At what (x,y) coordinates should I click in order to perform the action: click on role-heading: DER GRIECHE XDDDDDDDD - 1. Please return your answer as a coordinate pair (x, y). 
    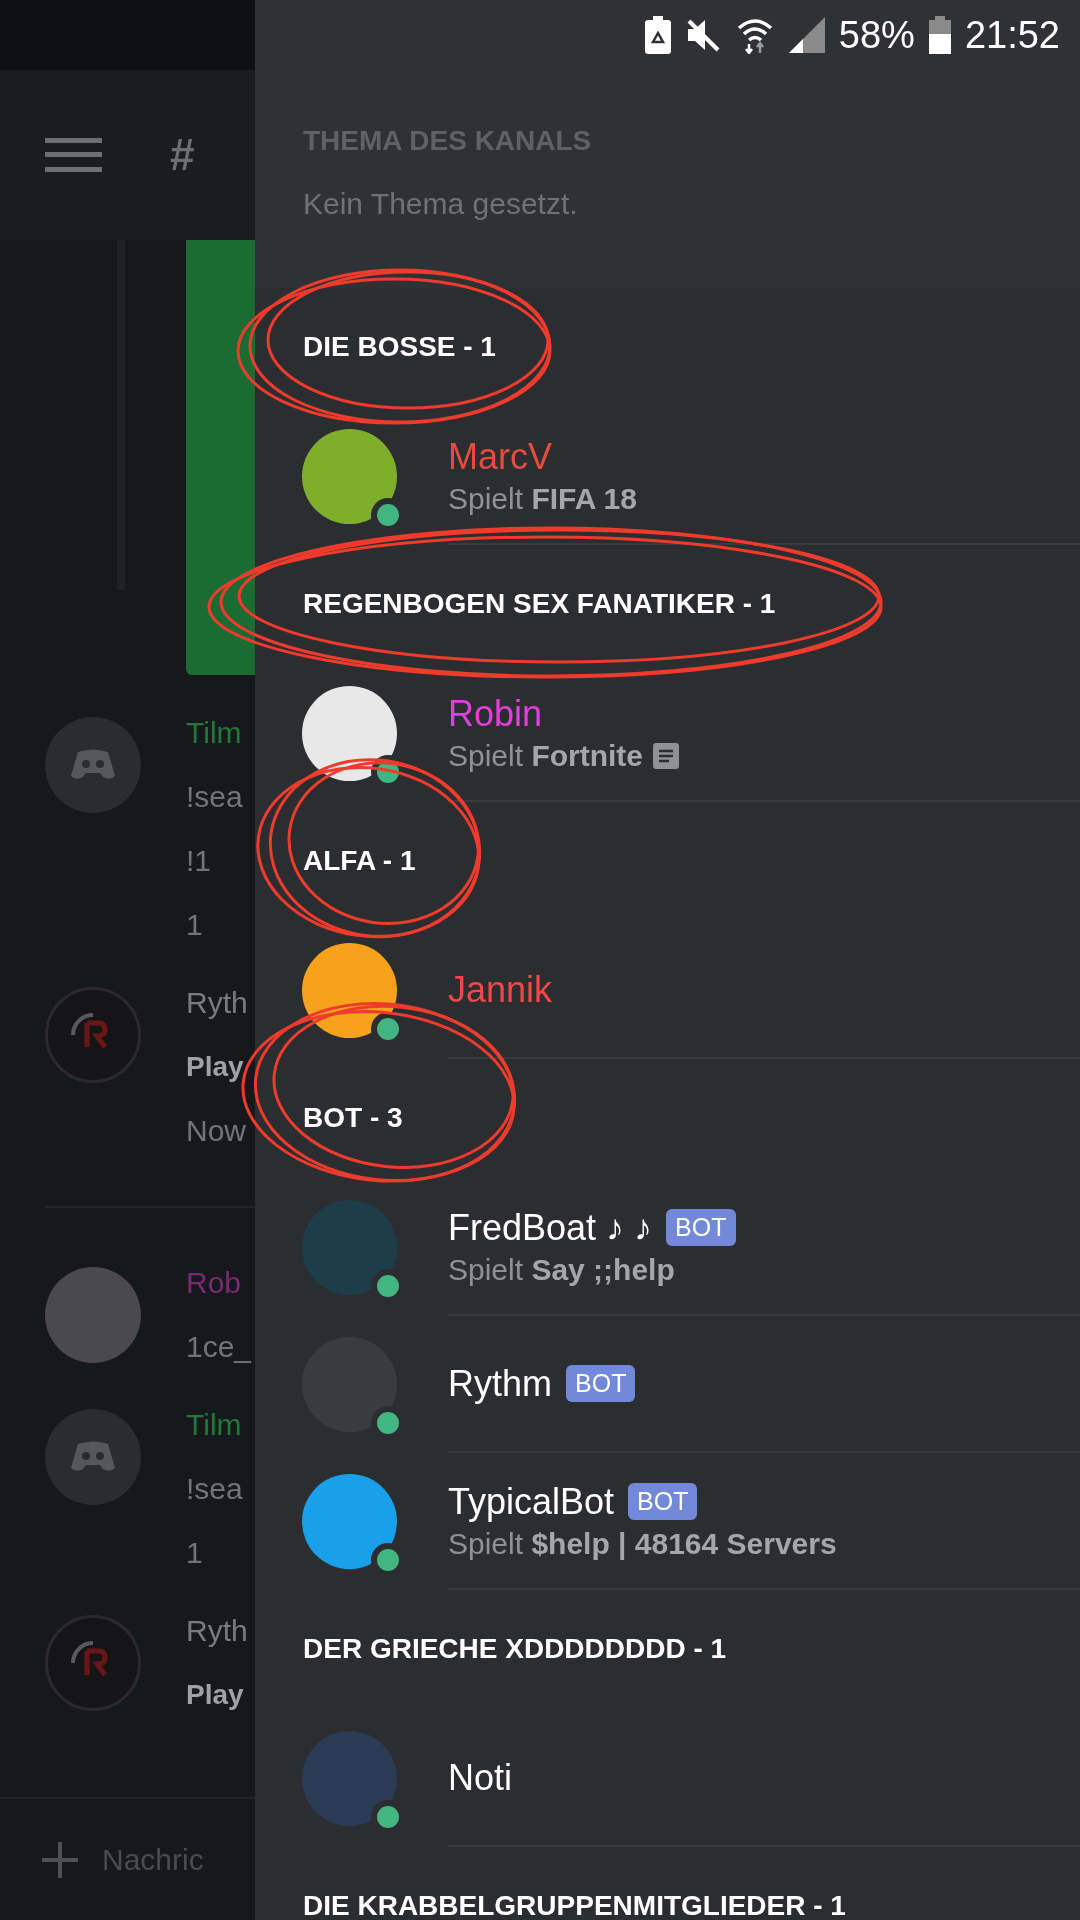
    Looking at the image, I should click on (515, 1648).